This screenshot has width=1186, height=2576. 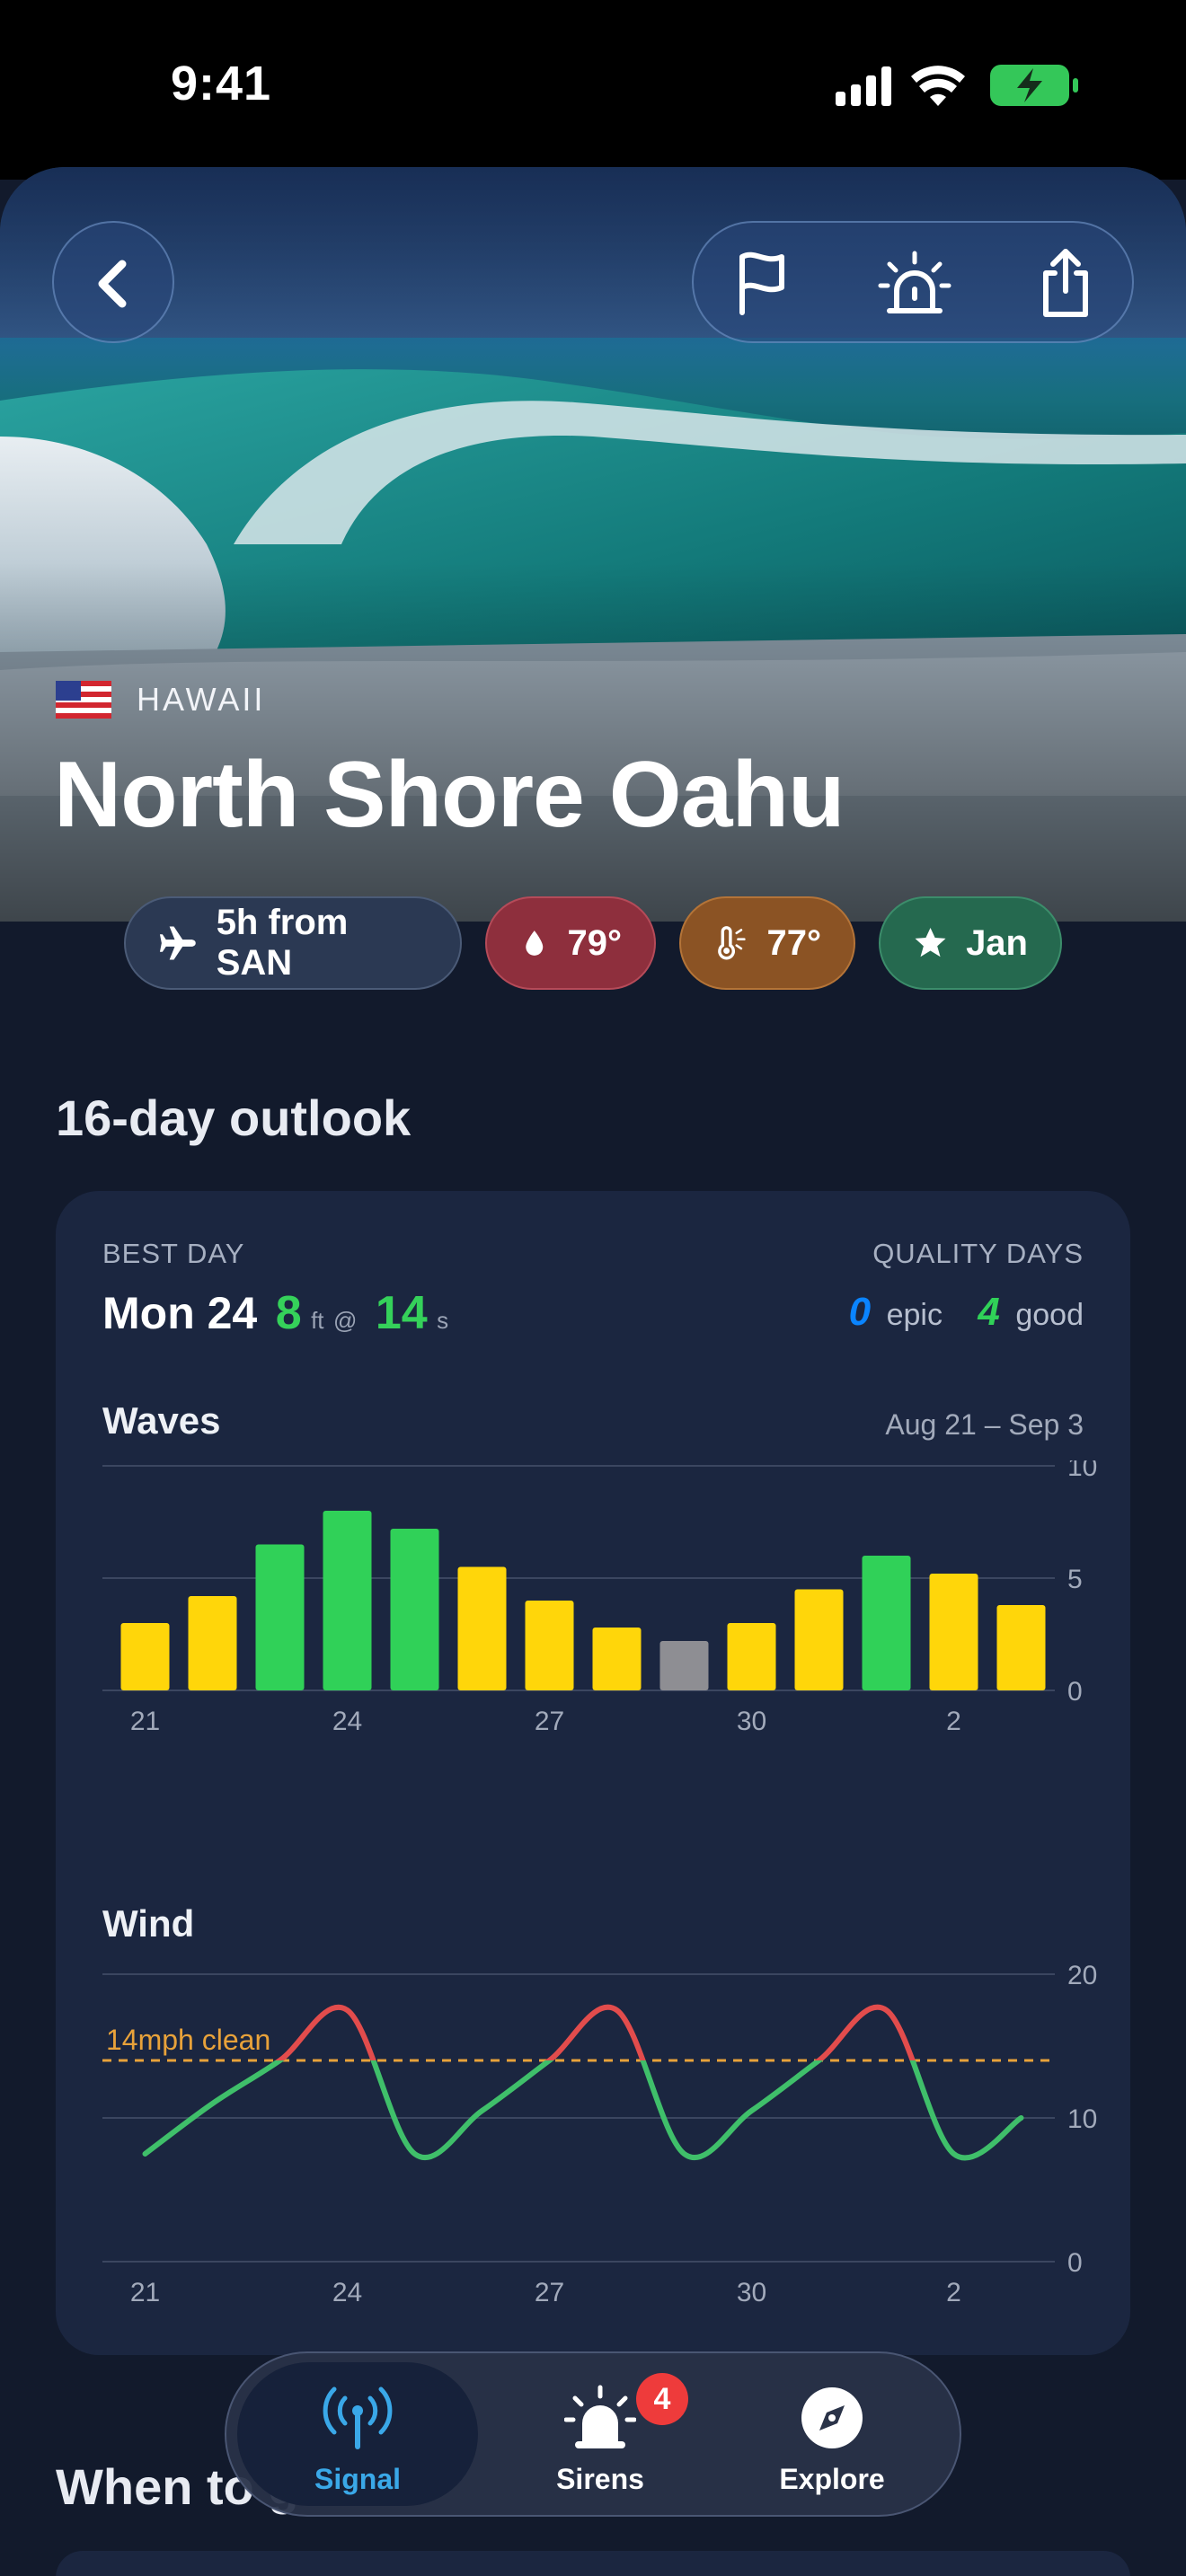 What do you see at coordinates (593, 2563) in the screenshot?
I see `when-to-go-card` at bounding box center [593, 2563].